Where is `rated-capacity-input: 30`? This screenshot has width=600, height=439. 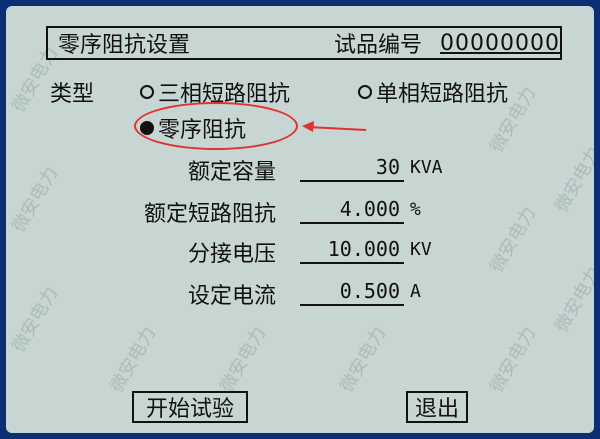 rated-capacity-input: 30 is located at coordinates (352, 168).